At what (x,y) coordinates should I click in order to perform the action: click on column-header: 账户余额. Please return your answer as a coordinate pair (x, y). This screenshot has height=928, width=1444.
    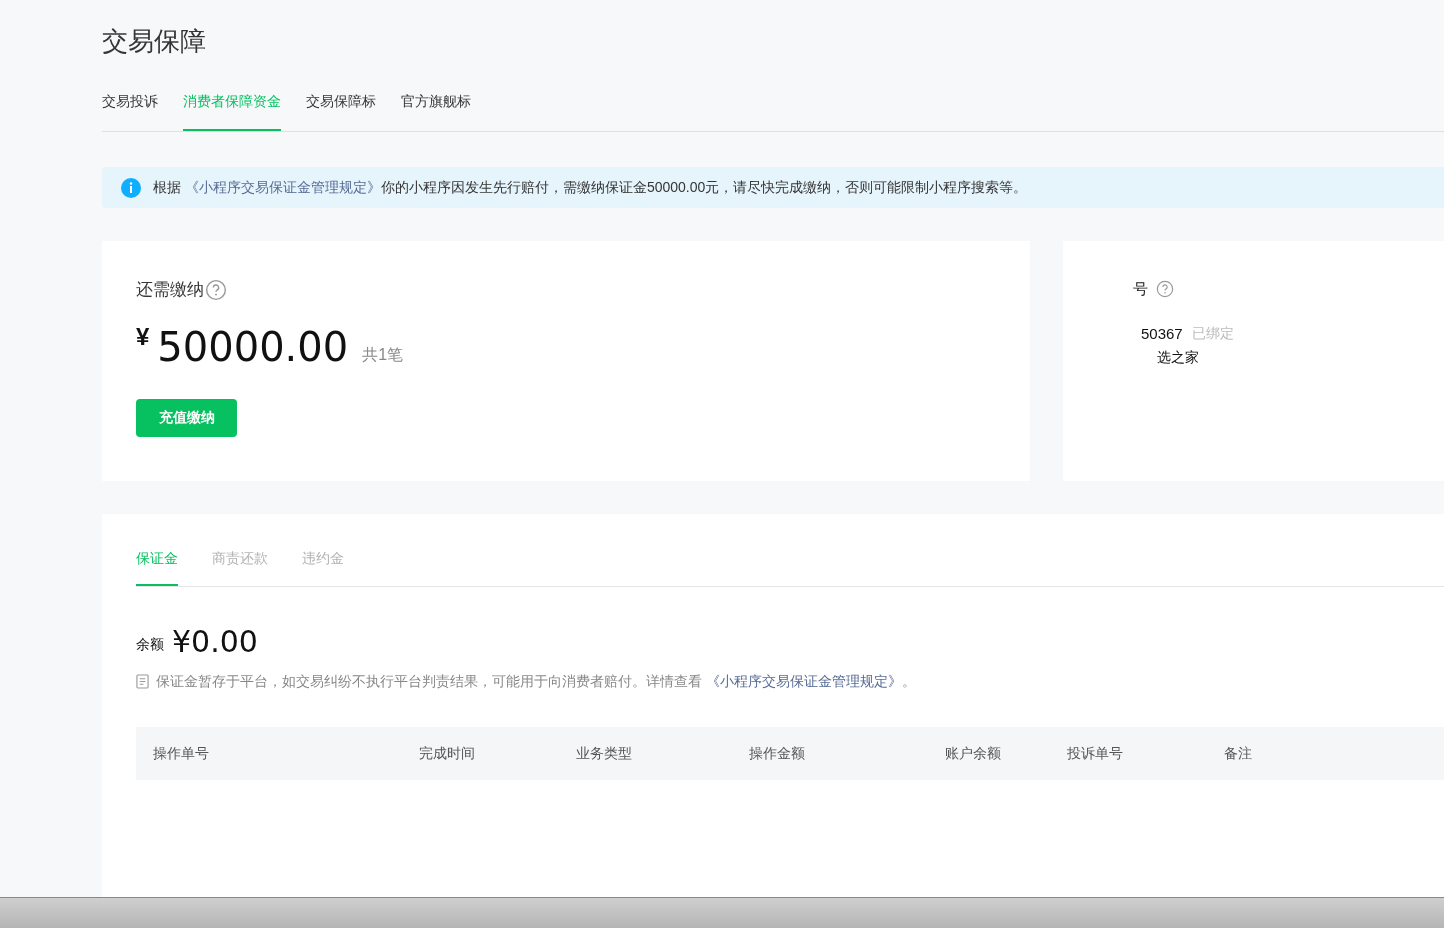
    Looking at the image, I should click on (973, 753).